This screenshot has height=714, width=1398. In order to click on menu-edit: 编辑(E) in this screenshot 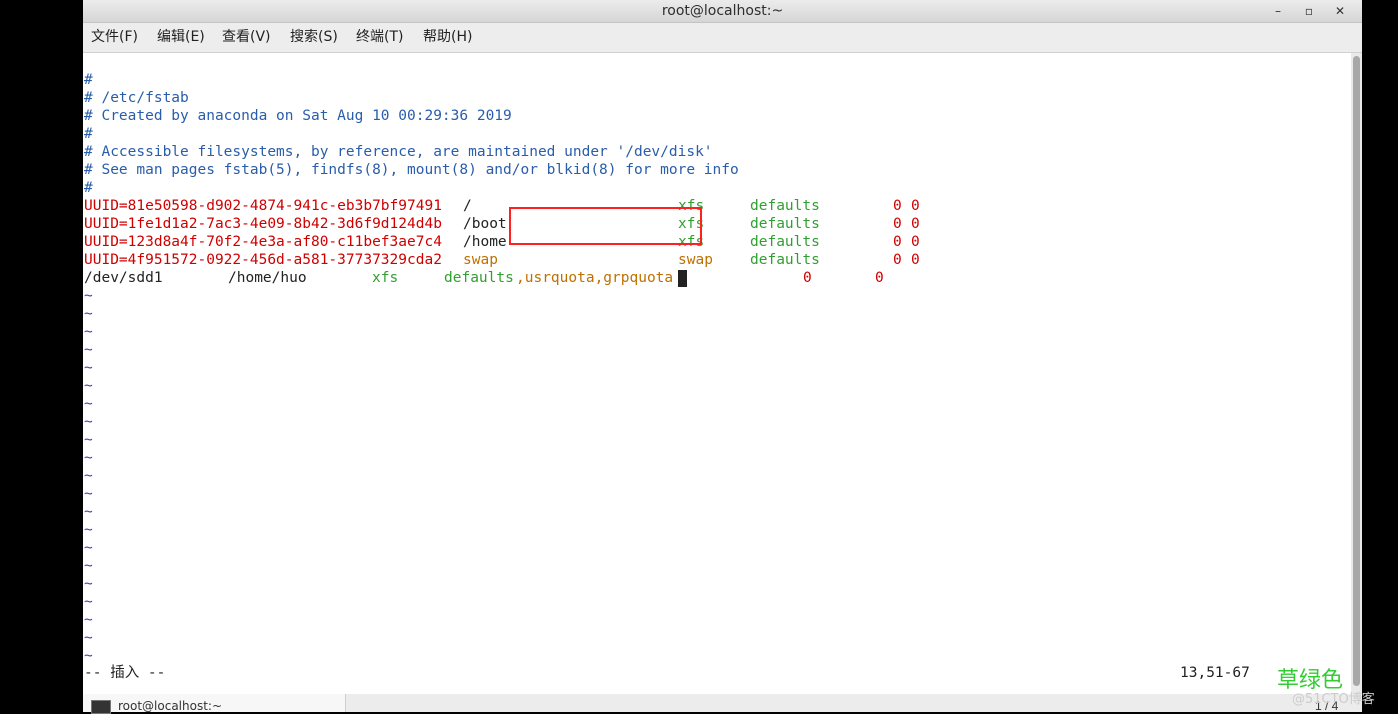, I will do `click(181, 37)`.